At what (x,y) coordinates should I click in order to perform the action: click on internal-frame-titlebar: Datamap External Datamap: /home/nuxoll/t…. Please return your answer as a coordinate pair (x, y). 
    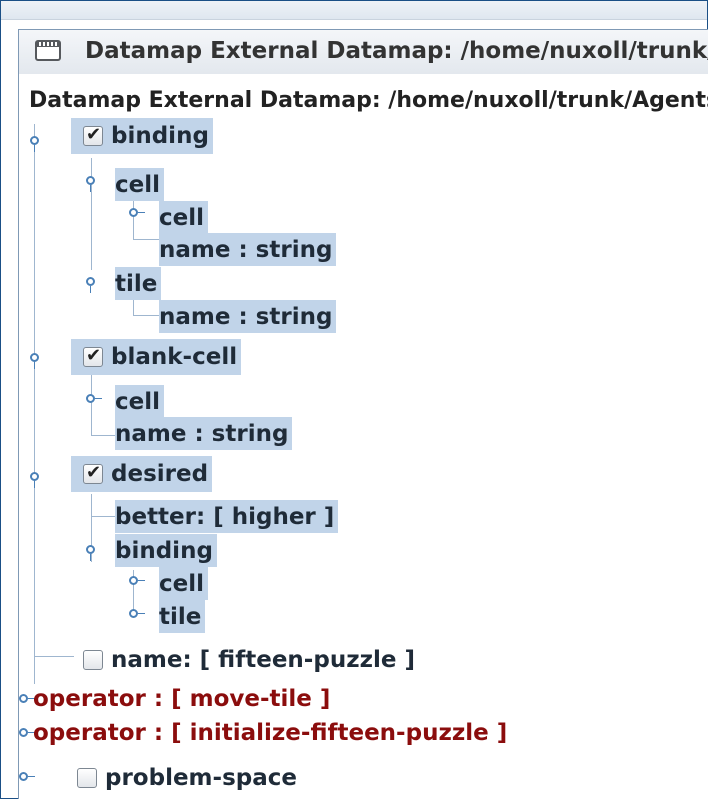
    Looking at the image, I should click on (363, 52).